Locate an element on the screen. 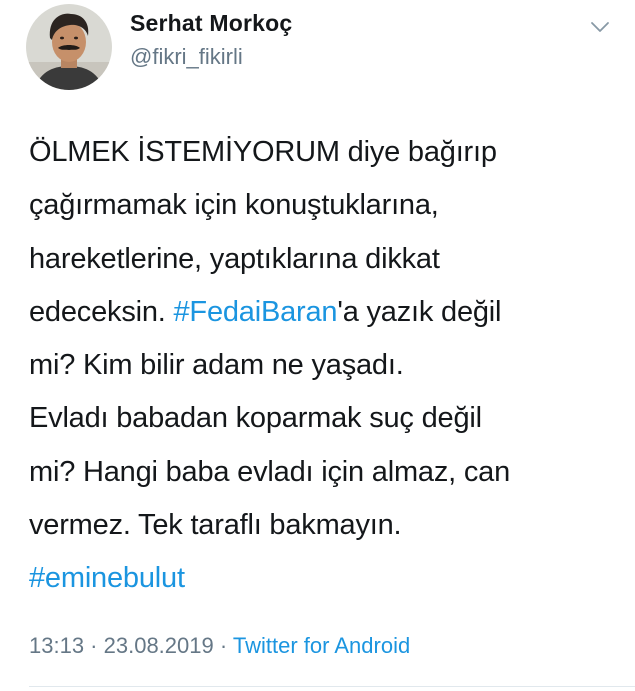 The width and height of the screenshot is (635, 691). tweet-time: 13:13 is located at coordinates (56, 645).